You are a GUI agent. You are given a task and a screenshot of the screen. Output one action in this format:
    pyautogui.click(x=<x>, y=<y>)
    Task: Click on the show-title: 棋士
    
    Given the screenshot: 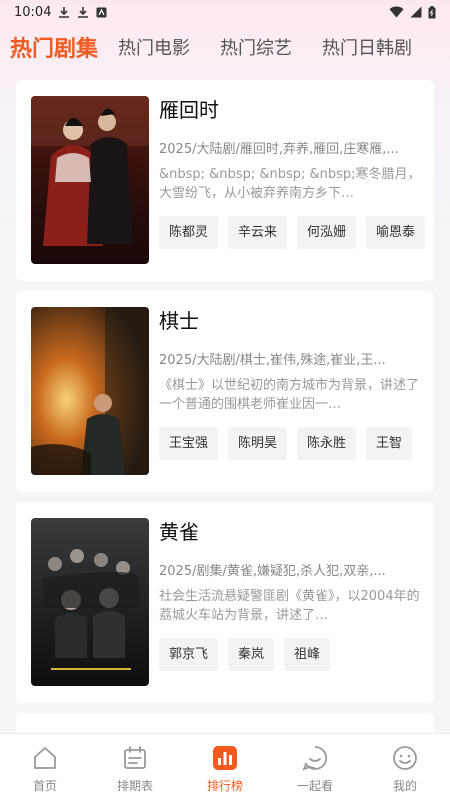 What is the action you would take?
    pyautogui.click(x=296, y=321)
    